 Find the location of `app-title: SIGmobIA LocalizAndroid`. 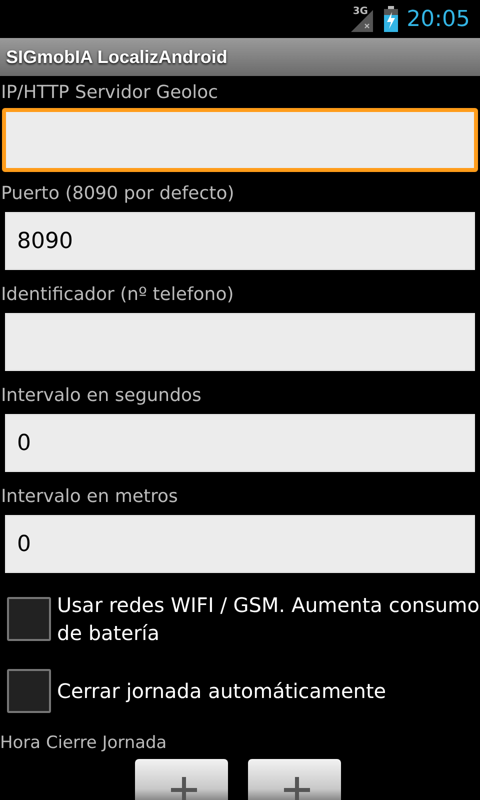

app-title: SIGmobIA LocalizAndroid is located at coordinates (117, 57).